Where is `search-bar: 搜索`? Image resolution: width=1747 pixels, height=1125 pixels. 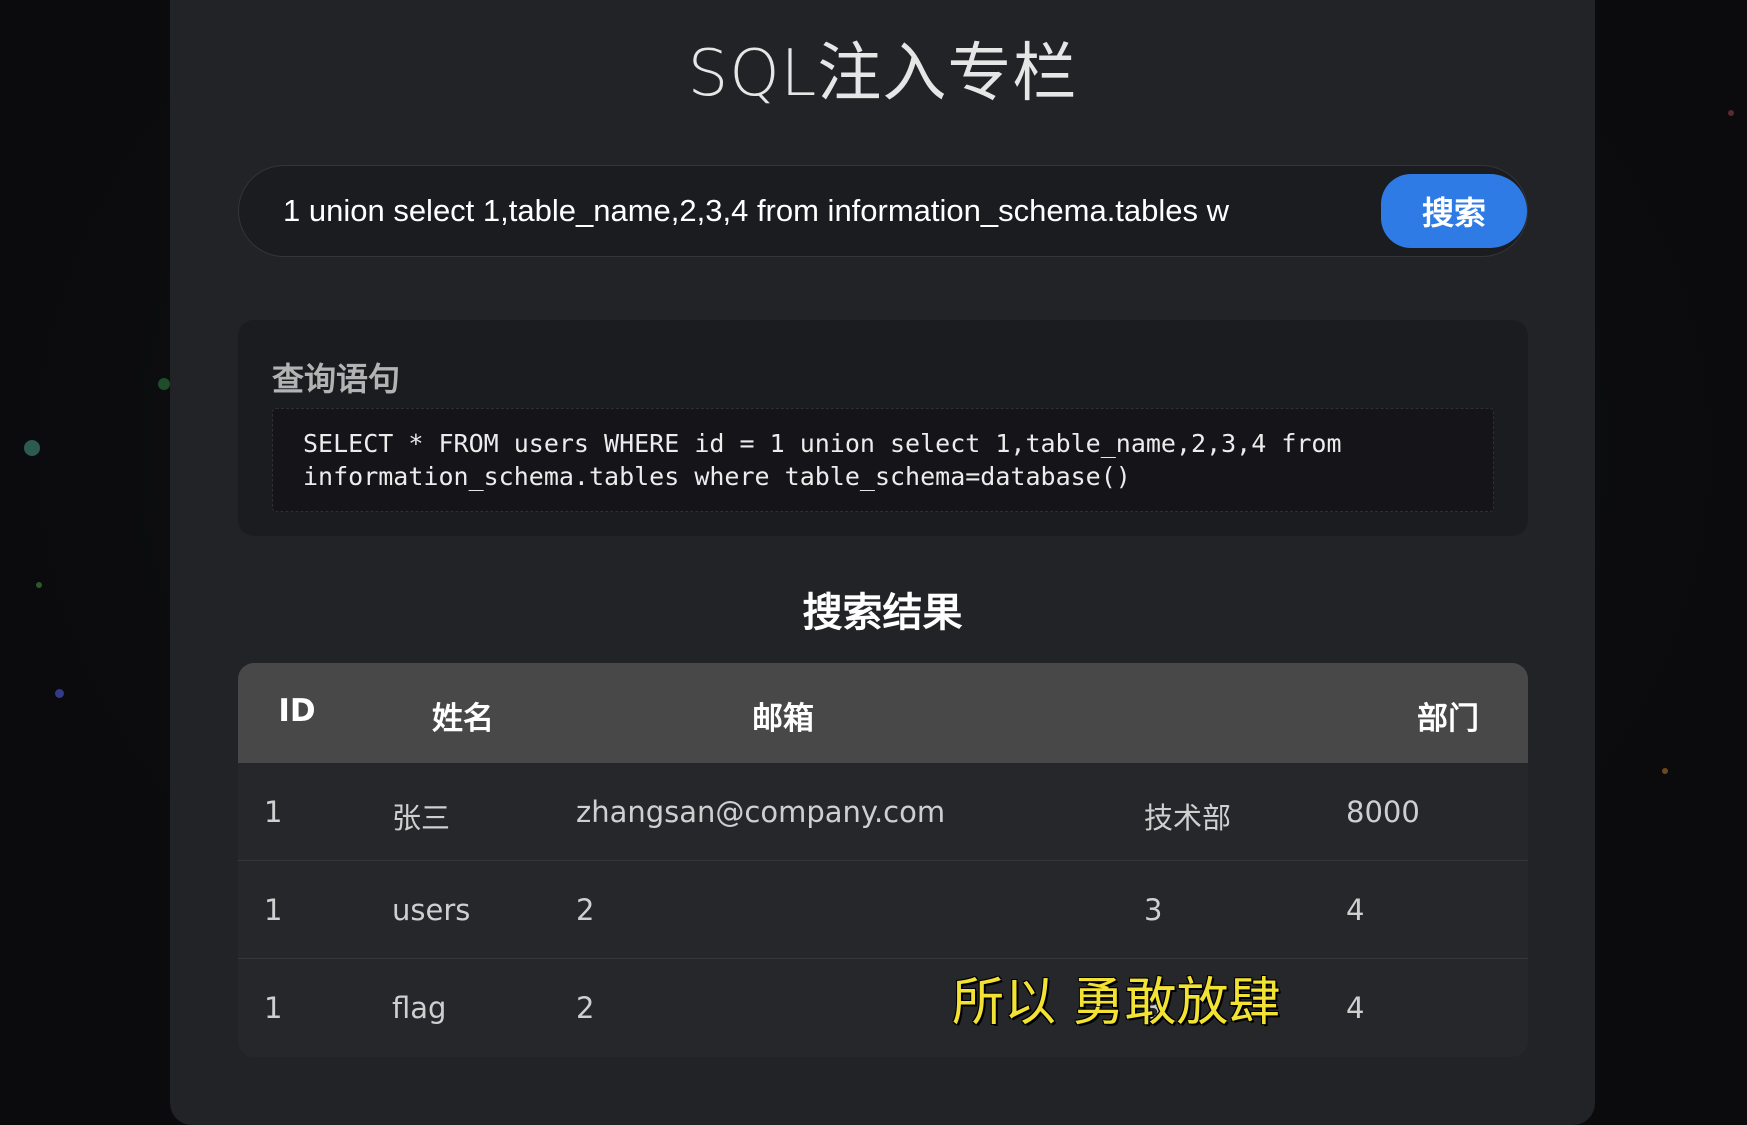
search-bar: 搜索 is located at coordinates (883, 211).